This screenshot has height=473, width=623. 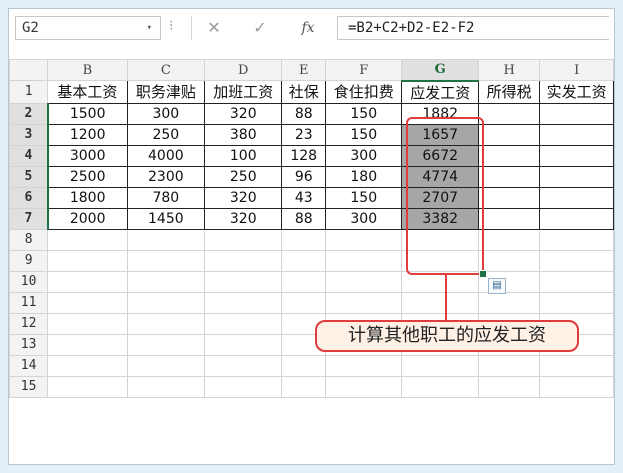 What do you see at coordinates (243, 134) in the screenshot?
I see `table-cell: 380` at bounding box center [243, 134].